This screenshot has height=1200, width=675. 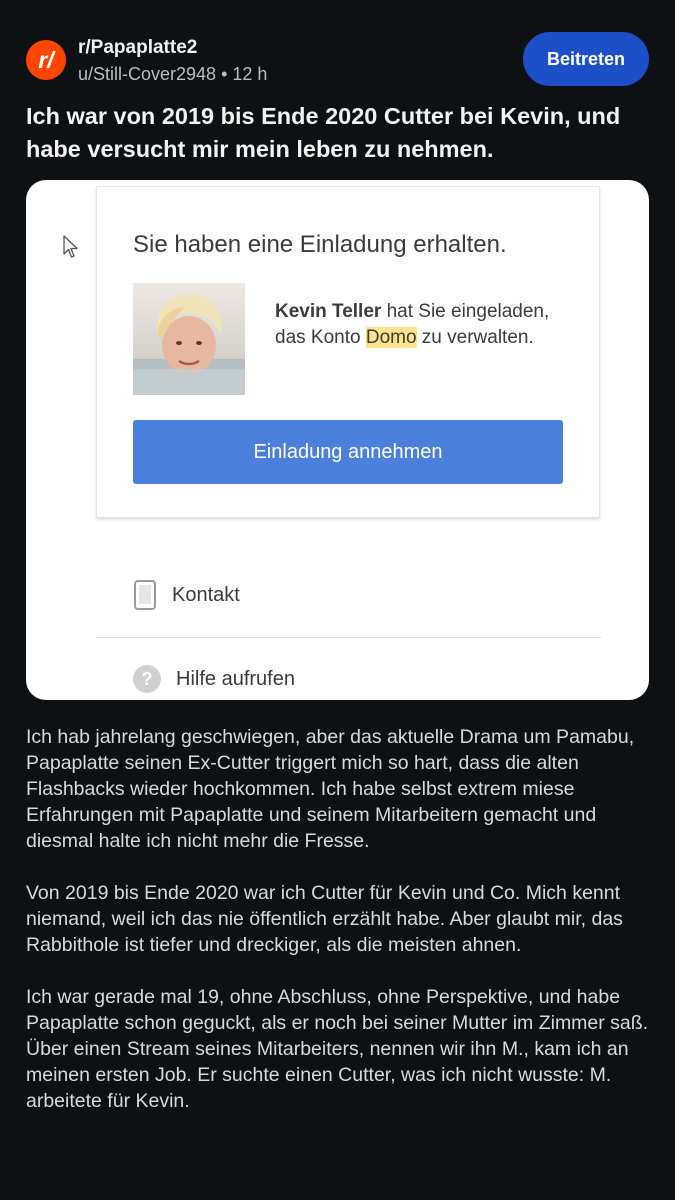 I want to click on subreddit-icon: r/, so click(x=46, y=60).